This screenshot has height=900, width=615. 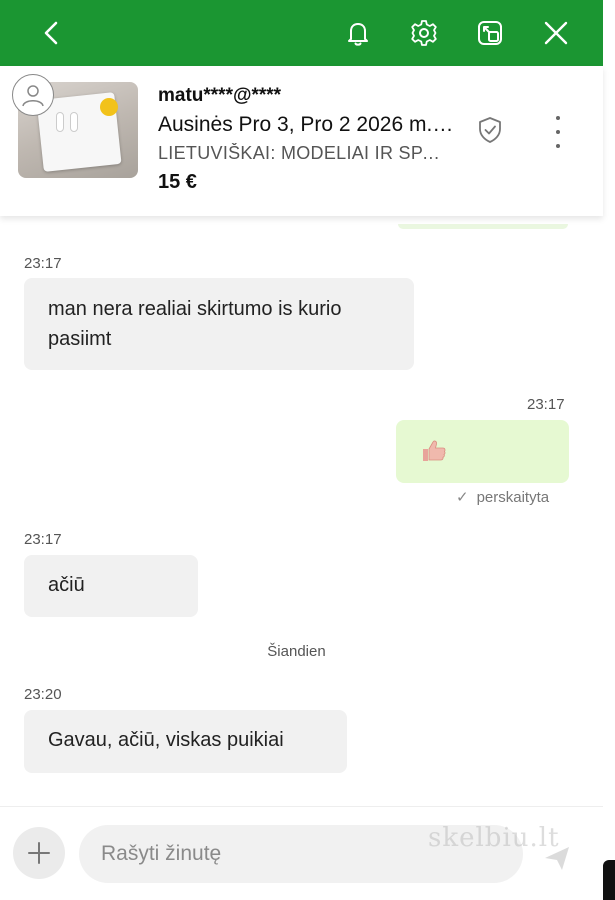 What do you see at coordinates (43, 694) in the screenshot?
I see `message-time: 23:20` at bounding box center [43, 694].